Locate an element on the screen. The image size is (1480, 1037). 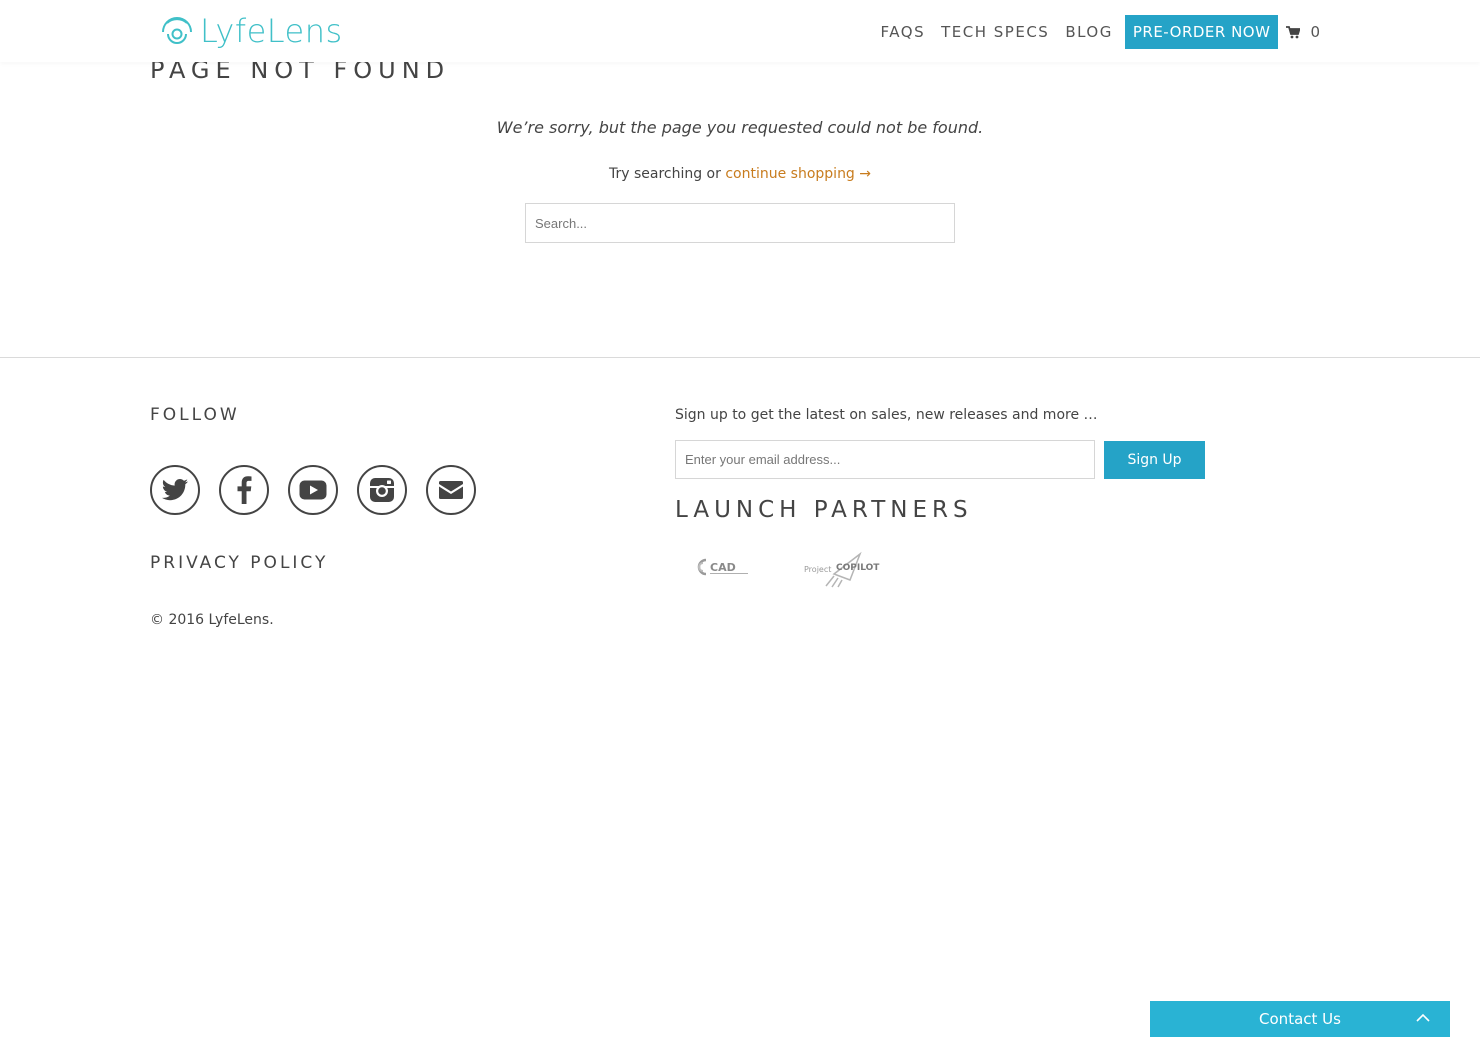
contact-us-label: Contact Us is located at coordinates (1300, 1019).